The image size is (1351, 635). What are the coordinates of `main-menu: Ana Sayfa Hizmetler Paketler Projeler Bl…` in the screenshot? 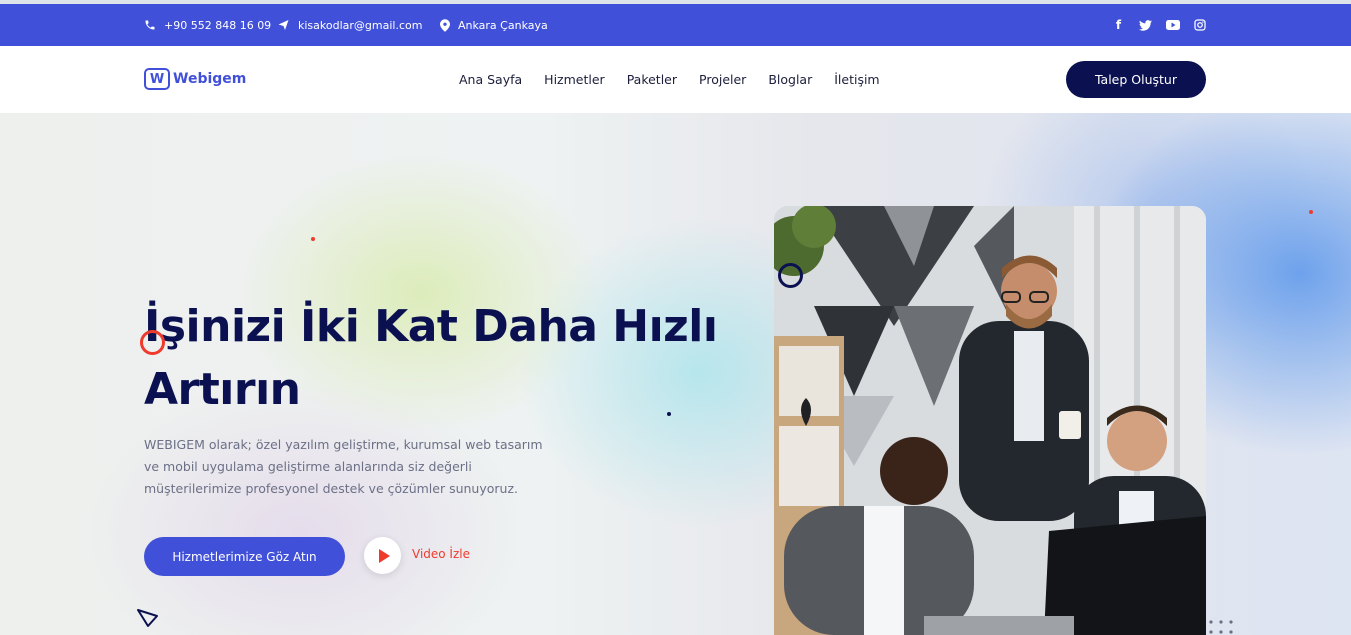 It's located at (669, 79).